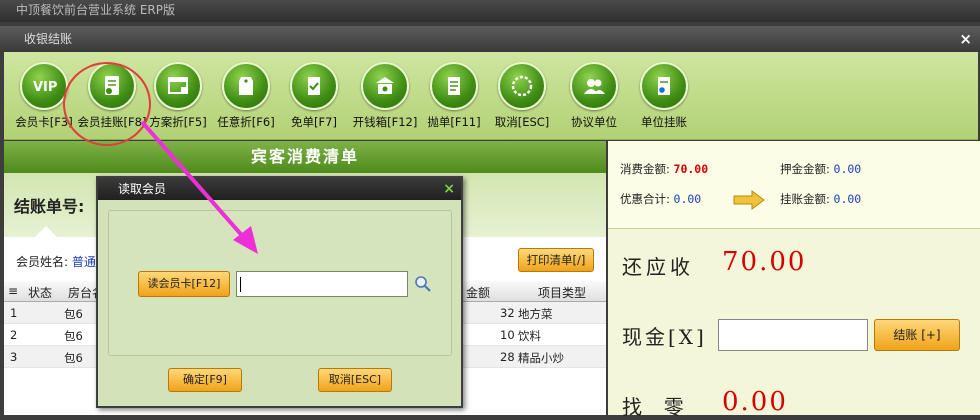  Describe the element at coordinates (205, 380) in the screenshot. I see `confirm-button: 确定[F9]` at that location.